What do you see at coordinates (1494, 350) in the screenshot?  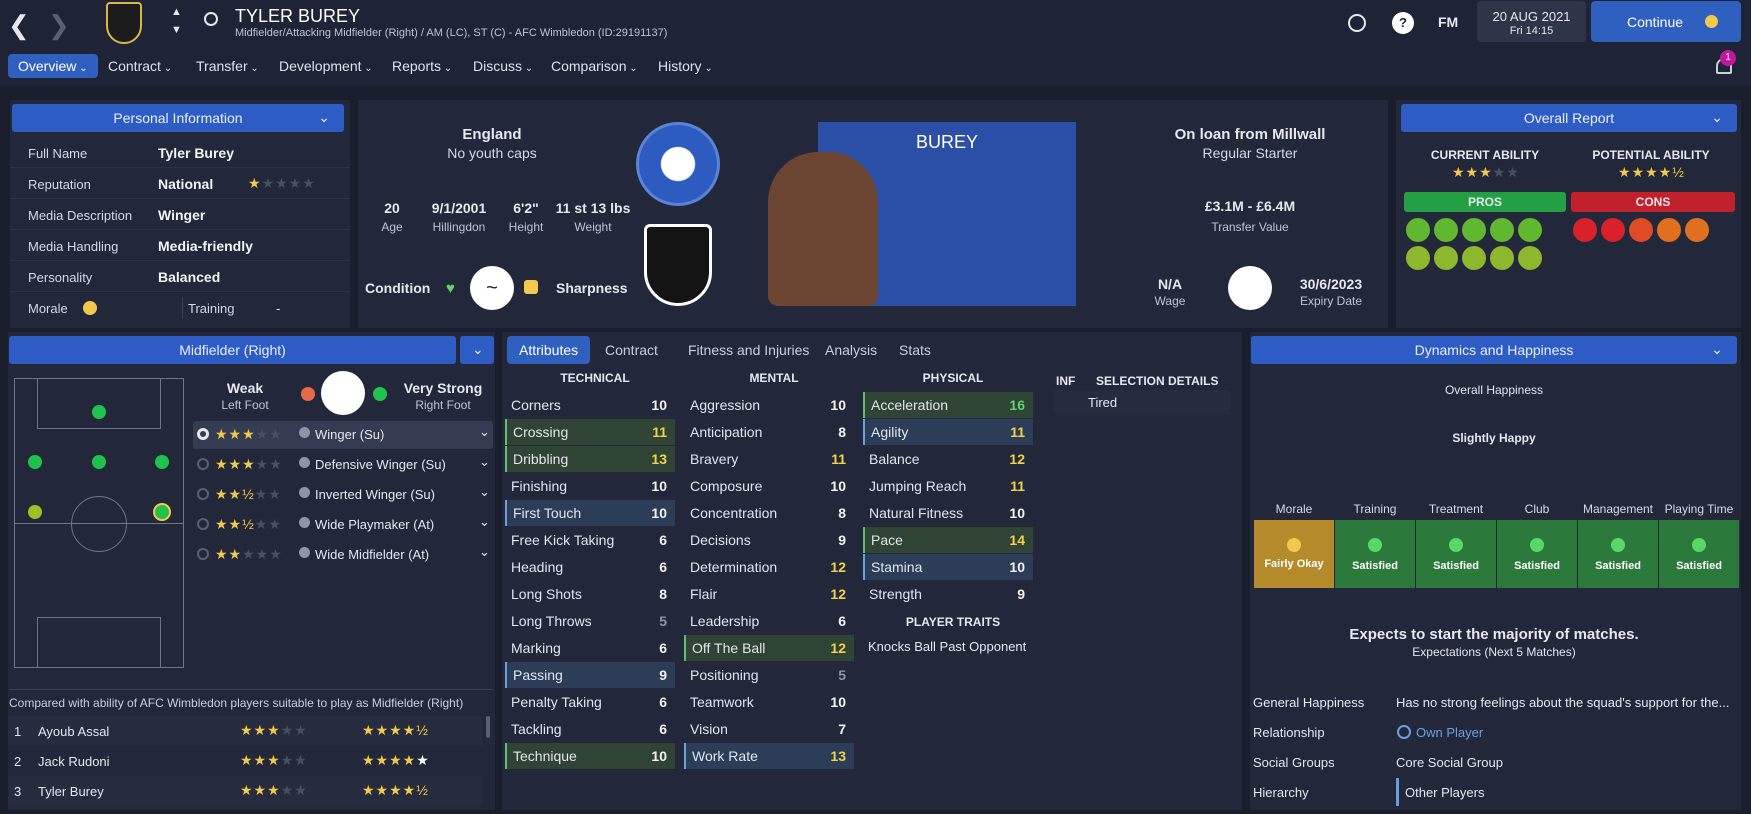 I see `dynamics-header: Dynamics and Happiness ⌄` at bounding box center [1494, 350].